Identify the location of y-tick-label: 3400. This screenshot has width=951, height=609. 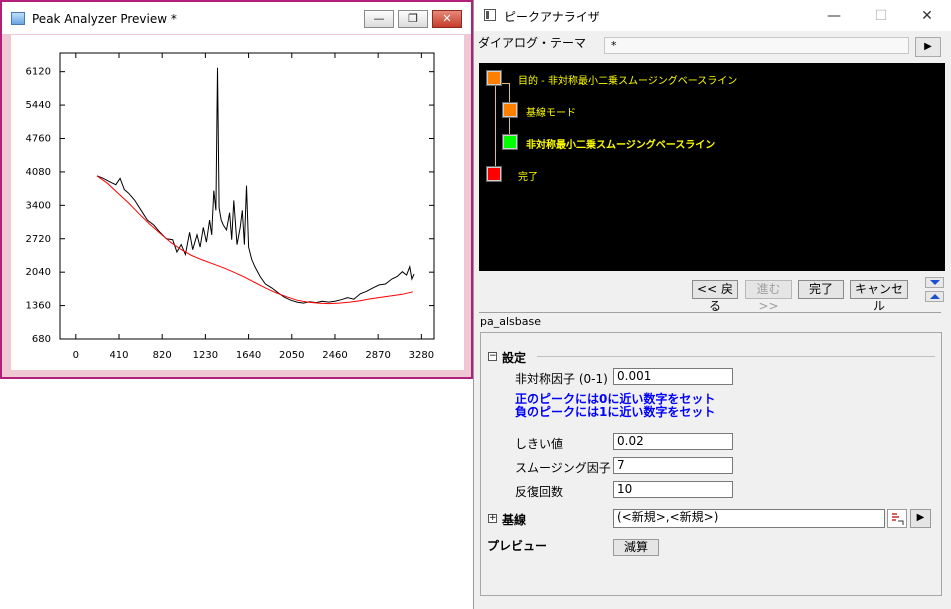
(38, 205).